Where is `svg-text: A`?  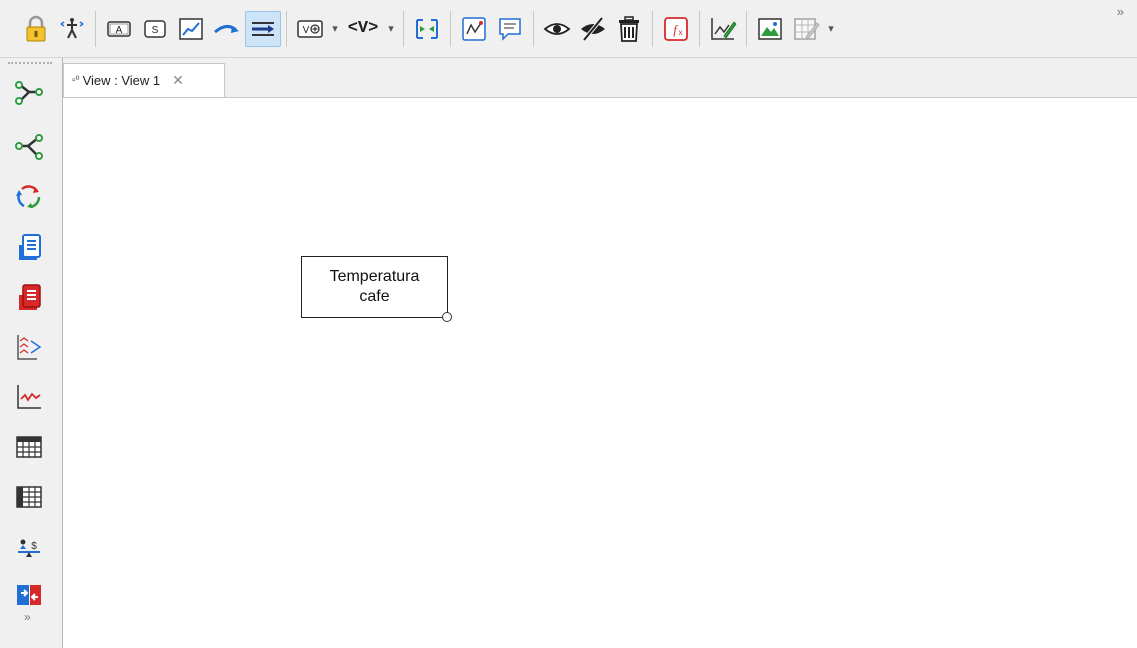
svg-text: A is located at coordinates (119, 30).